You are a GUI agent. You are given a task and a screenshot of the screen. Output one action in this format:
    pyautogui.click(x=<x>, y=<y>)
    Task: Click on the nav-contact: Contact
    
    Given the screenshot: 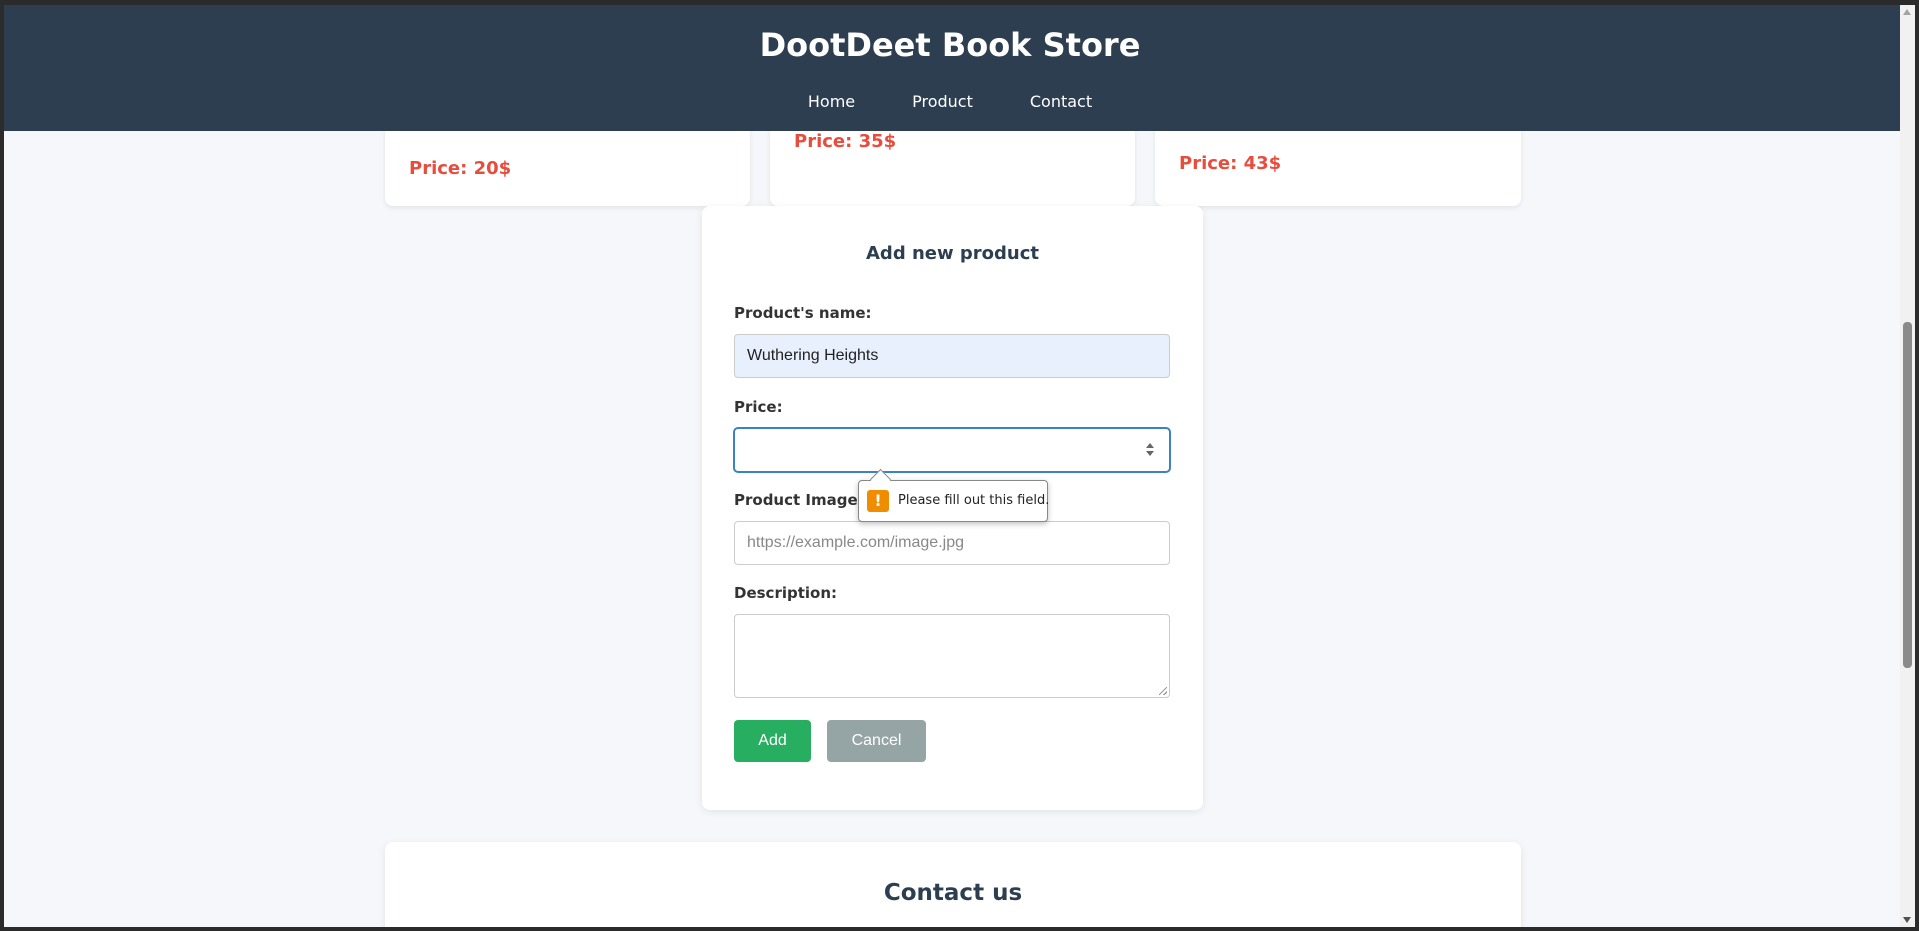 What is the action you would take?
    pyautogui.click(x=1061, y=101)
    